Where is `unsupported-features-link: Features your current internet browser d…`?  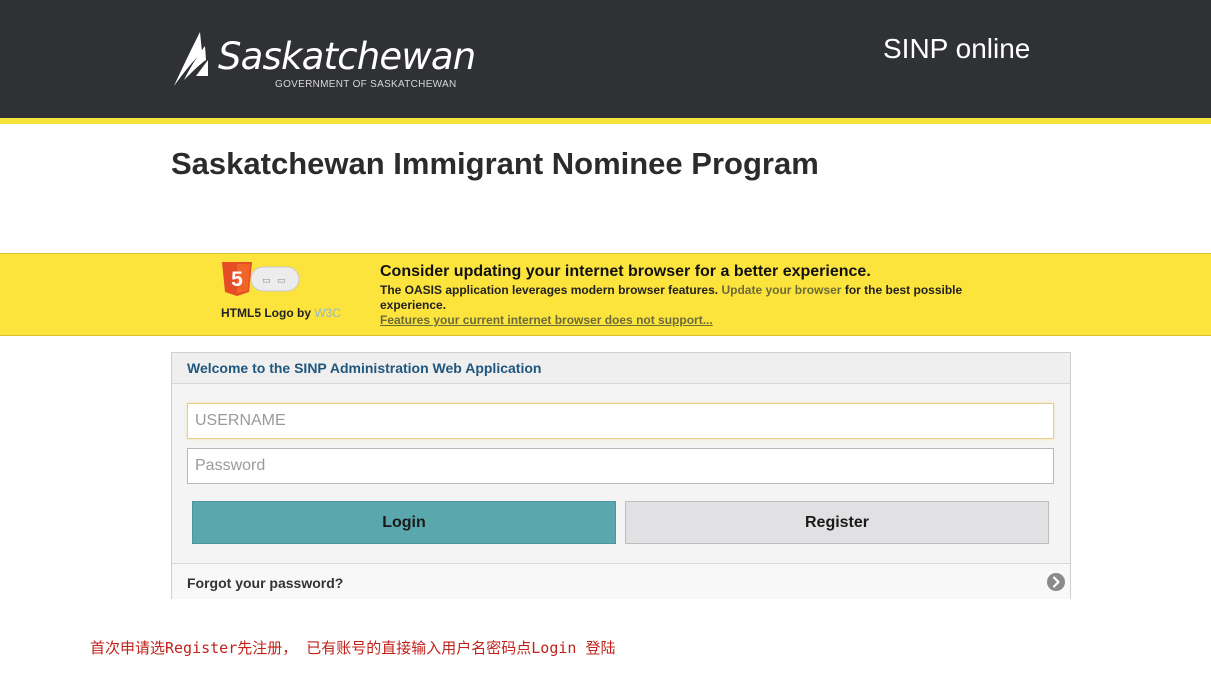 unsupported-features-link: Features your current internet browser d… is located at coordinates (546, 320).